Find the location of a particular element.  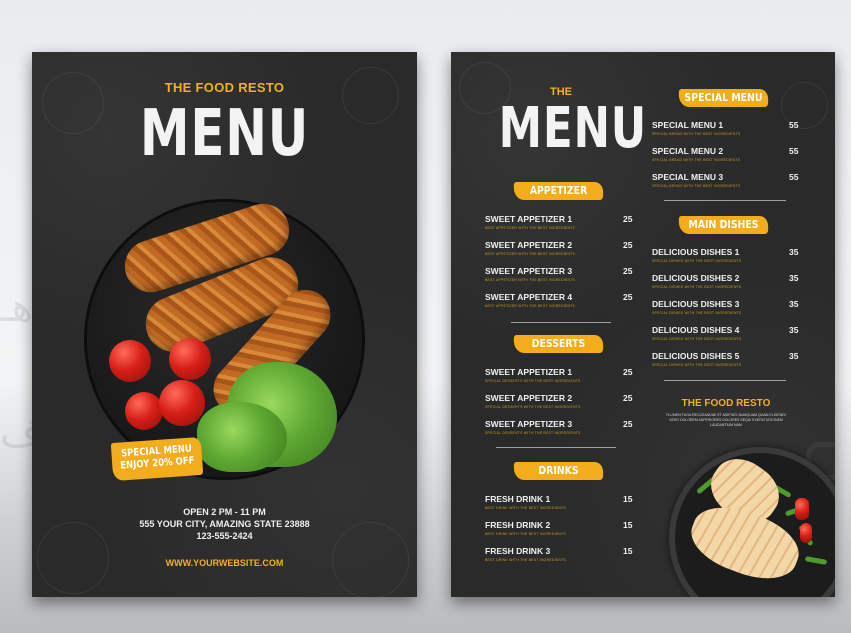

item-name: SWEET APPETIZER 1 is located at coordinates (529, 219).